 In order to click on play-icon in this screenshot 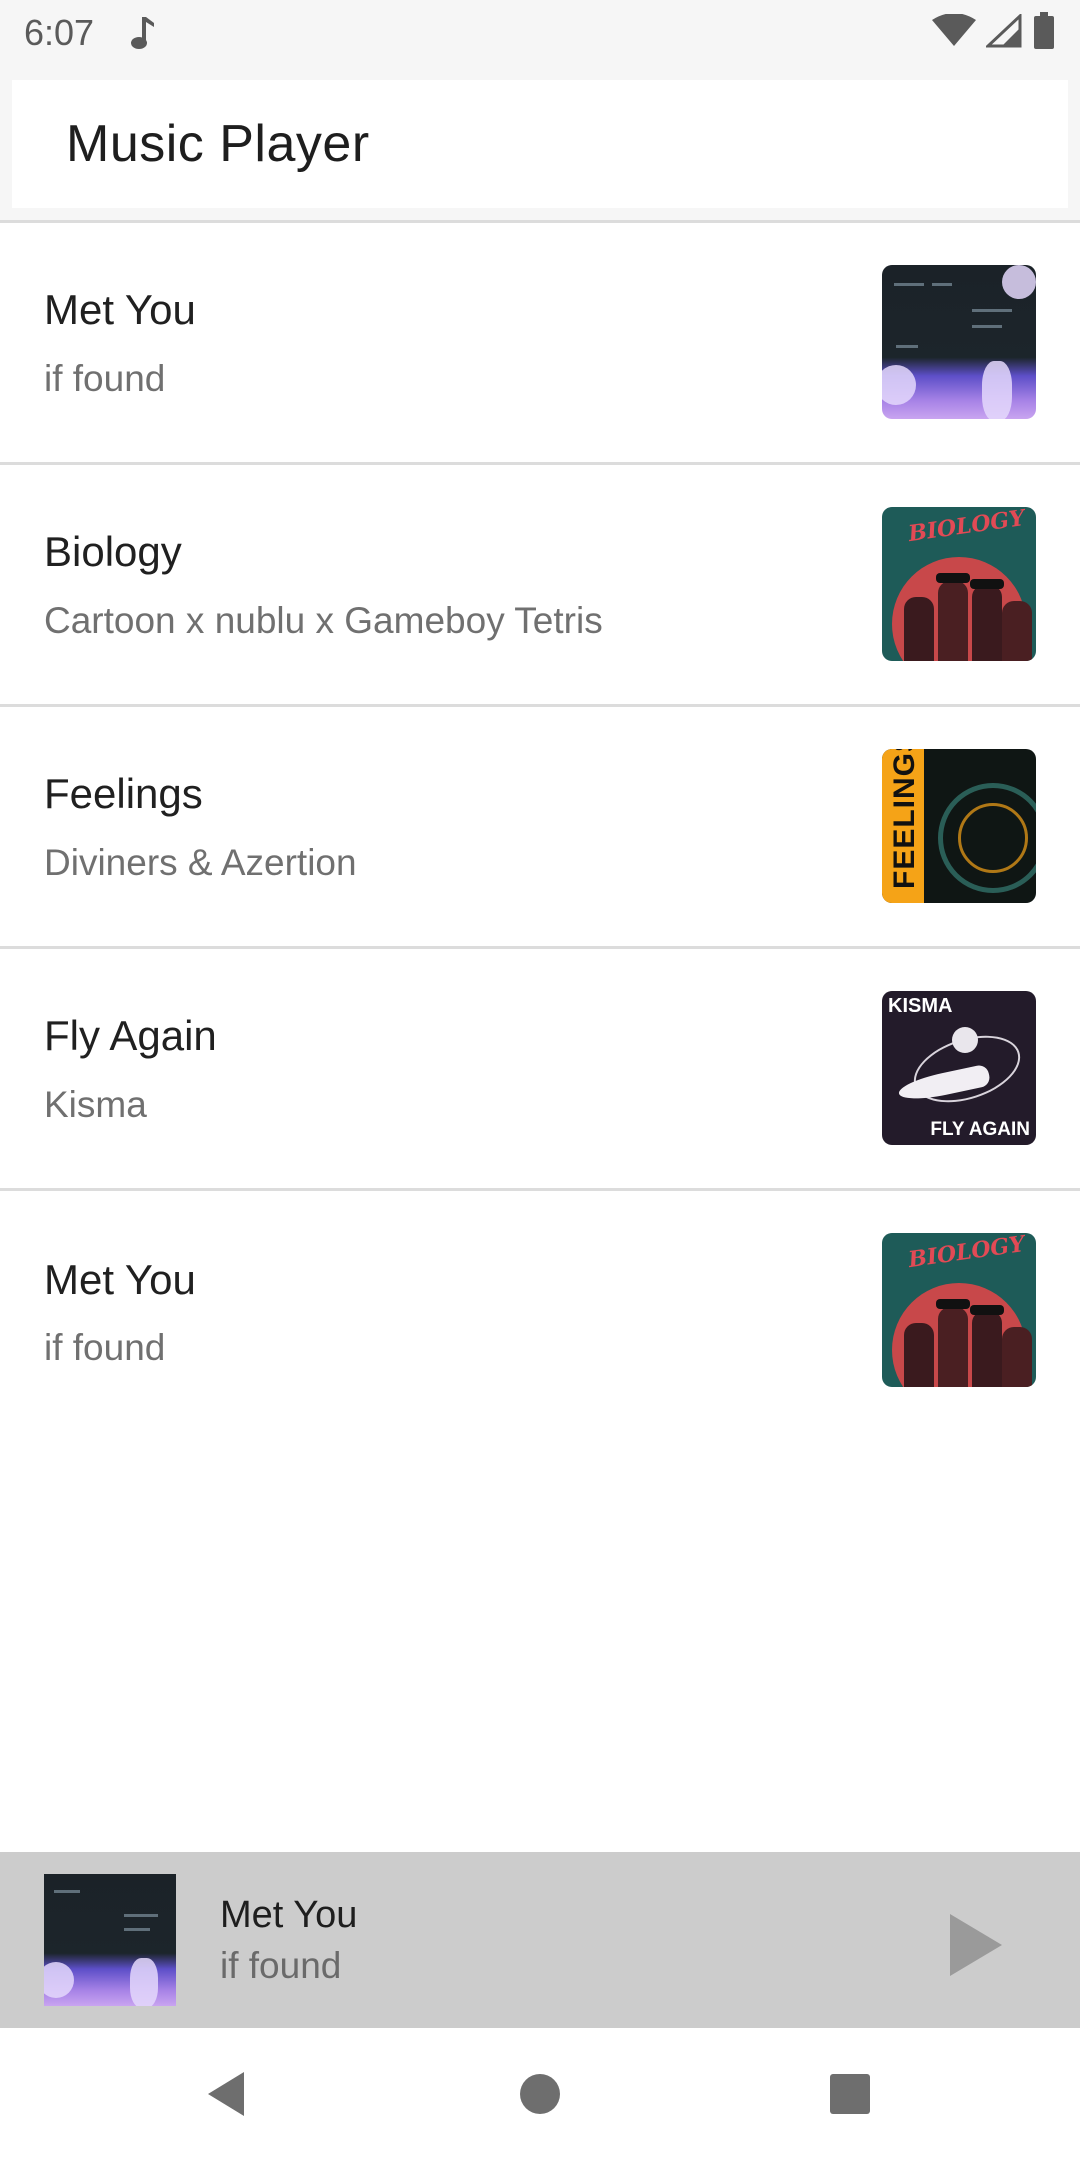, I will do `click(976, 1945)`.